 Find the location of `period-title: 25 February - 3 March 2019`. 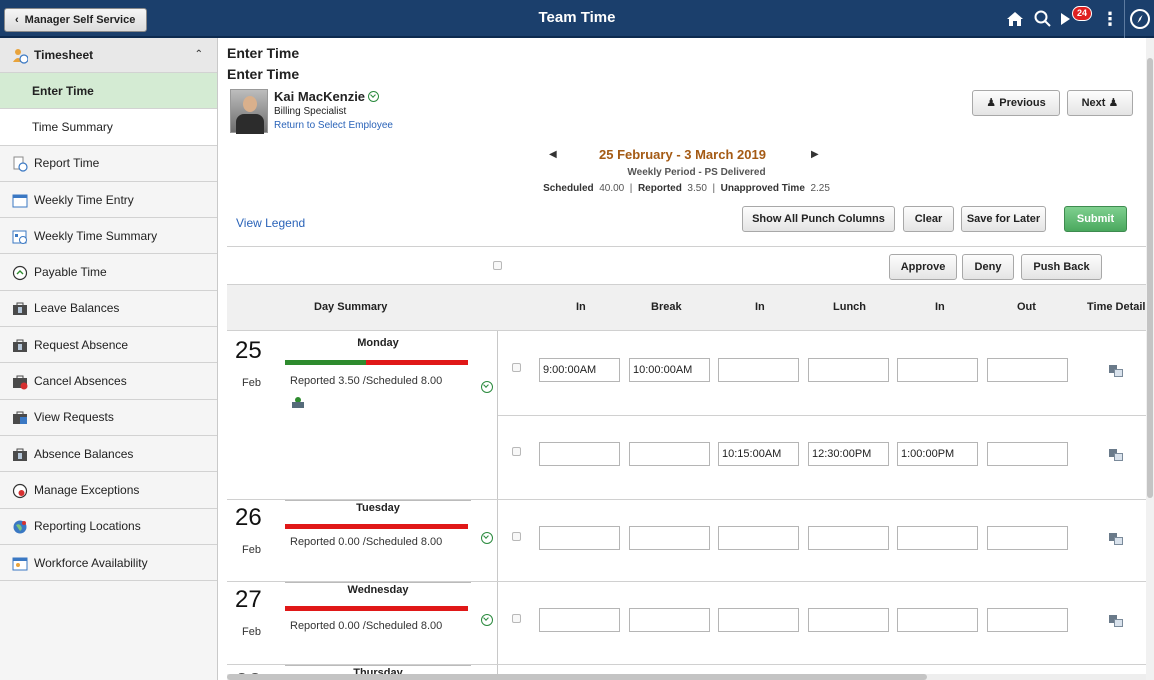

period-title: 25 February - 3 March 2019 is located at coordinates (682, 154).